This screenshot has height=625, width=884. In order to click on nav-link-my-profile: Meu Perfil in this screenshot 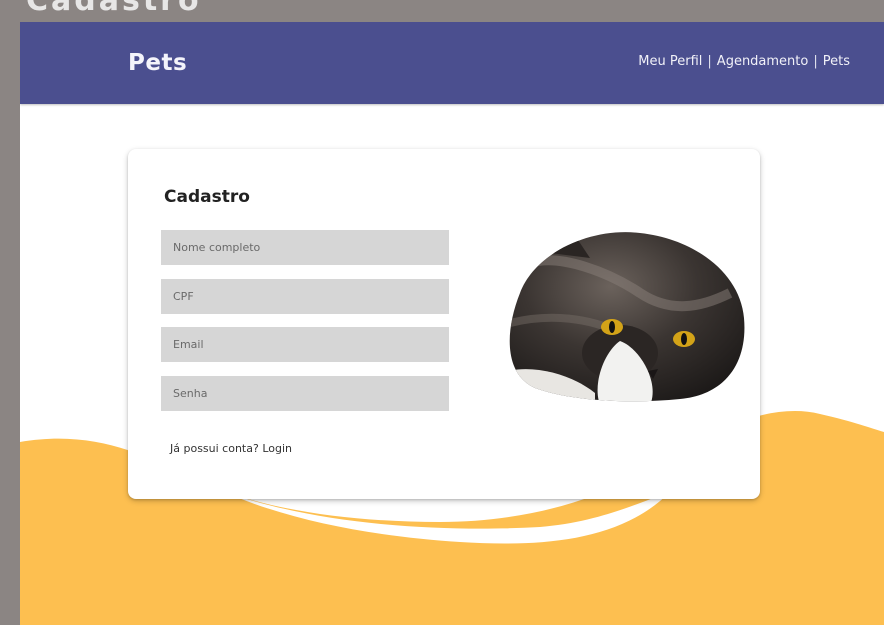, I will do `click(670, 61)`.